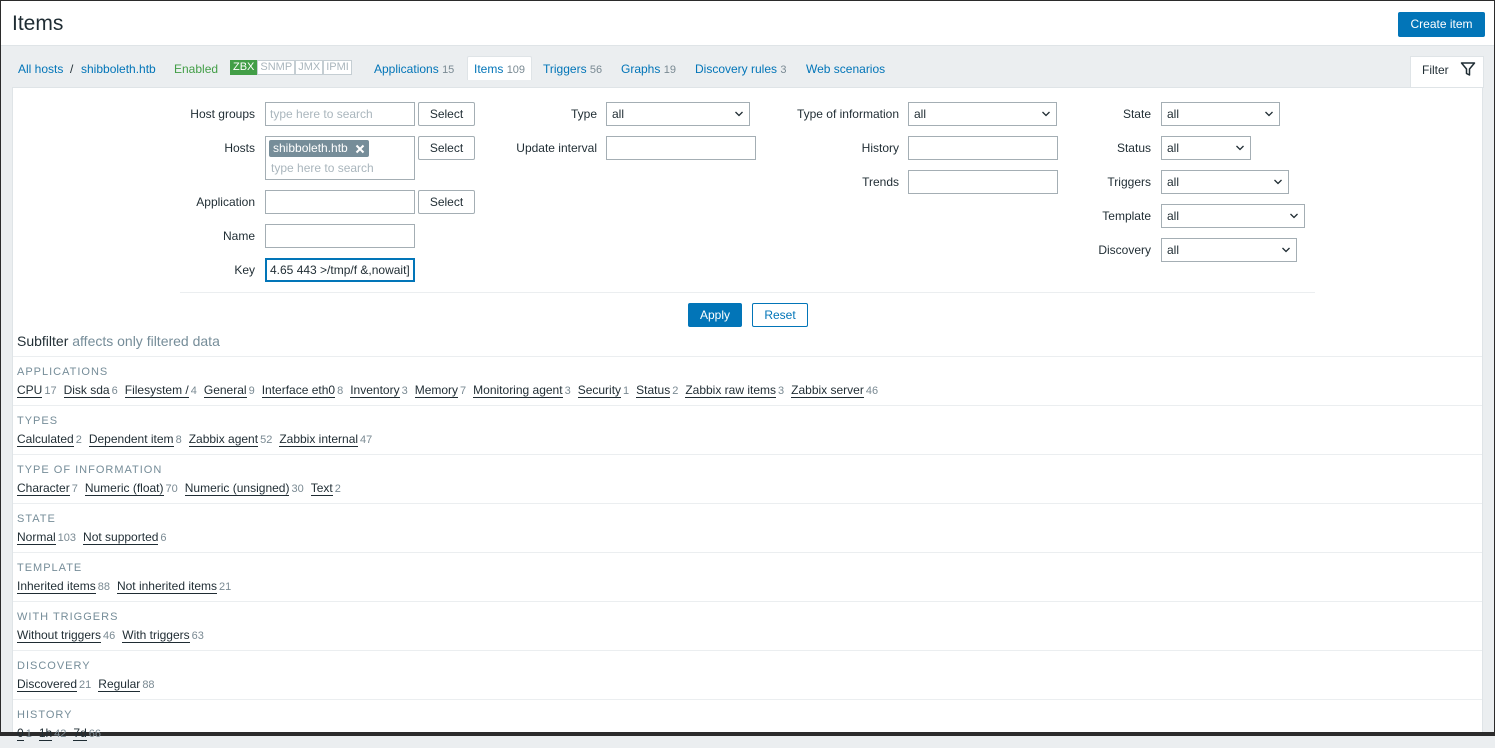 The image size is (1495, 748). I want to click on subfilter-link: Inventory, so click(375, 390).